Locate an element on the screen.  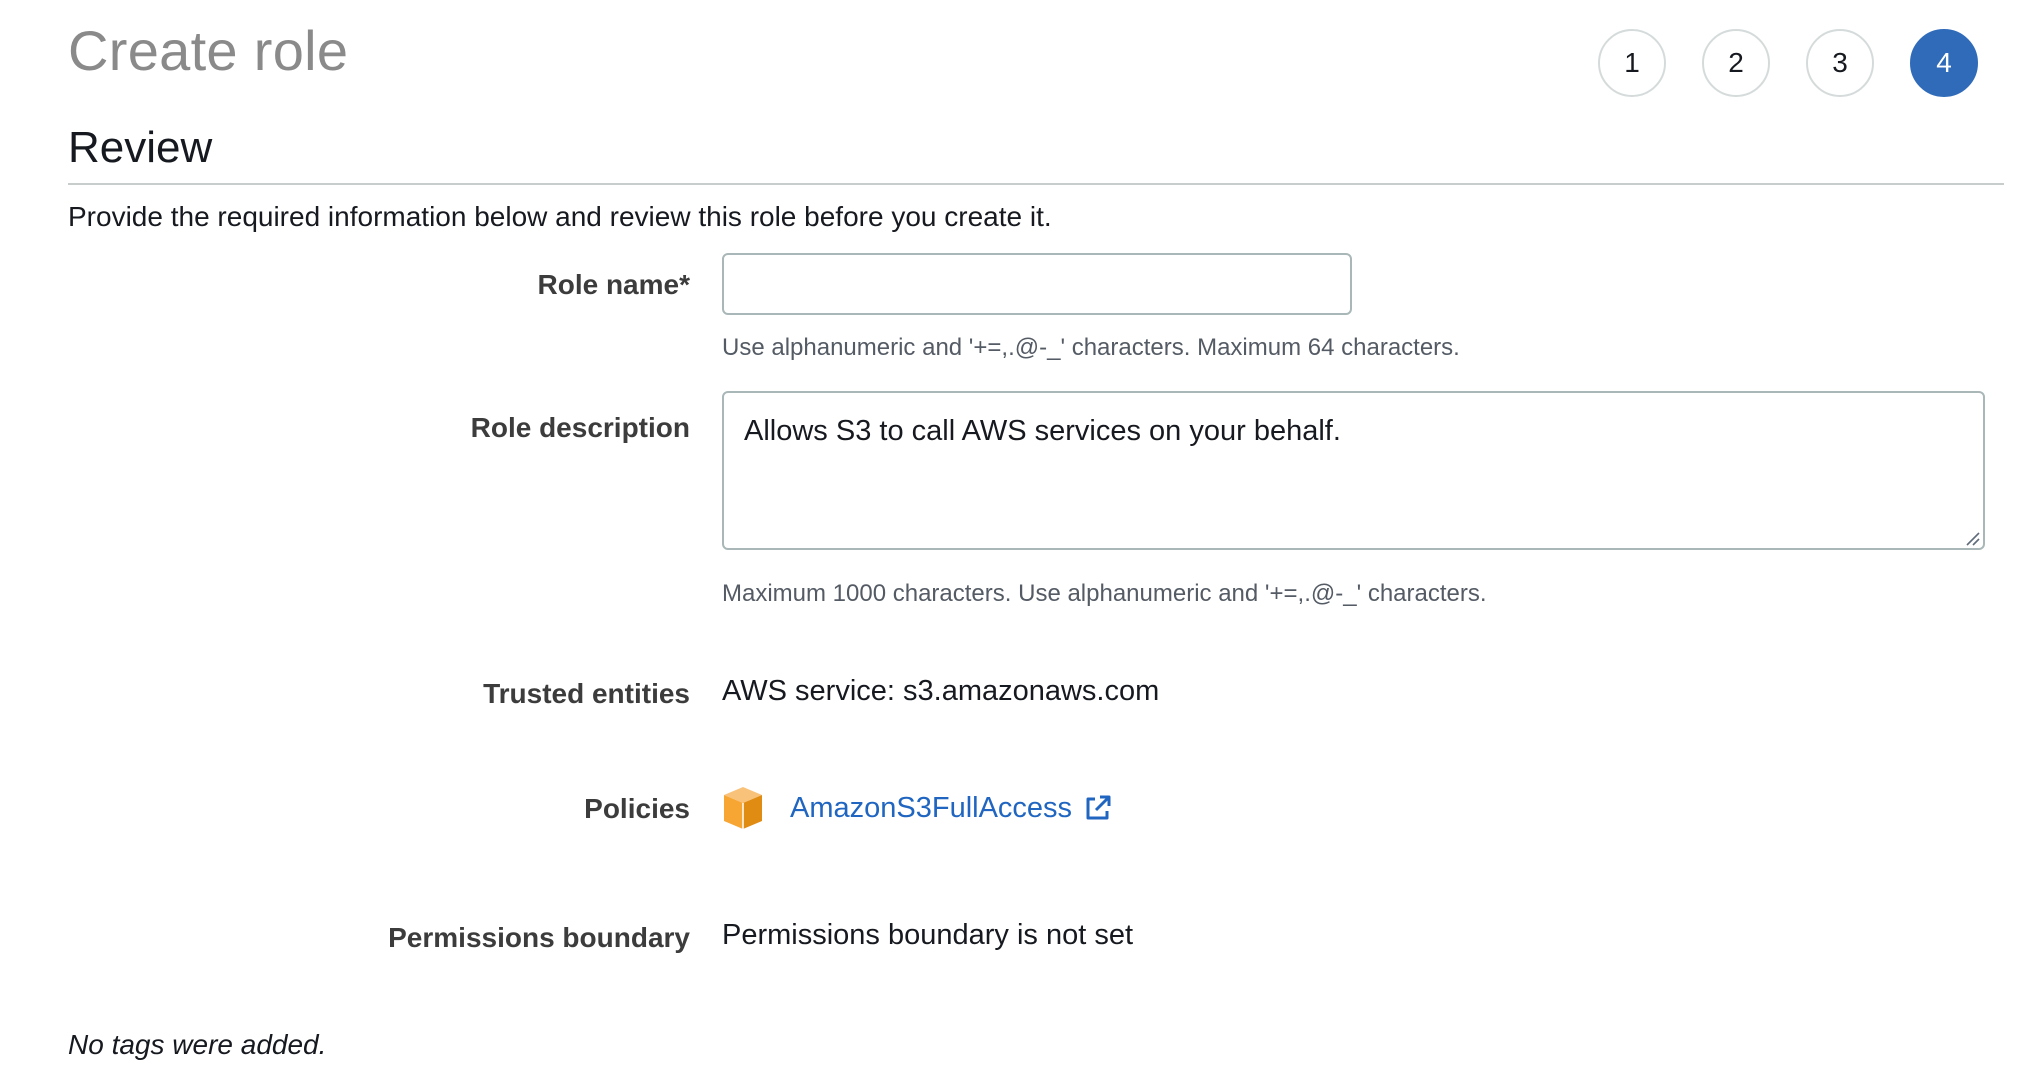
step-1: 1 is located at coordinates (1632, 63).